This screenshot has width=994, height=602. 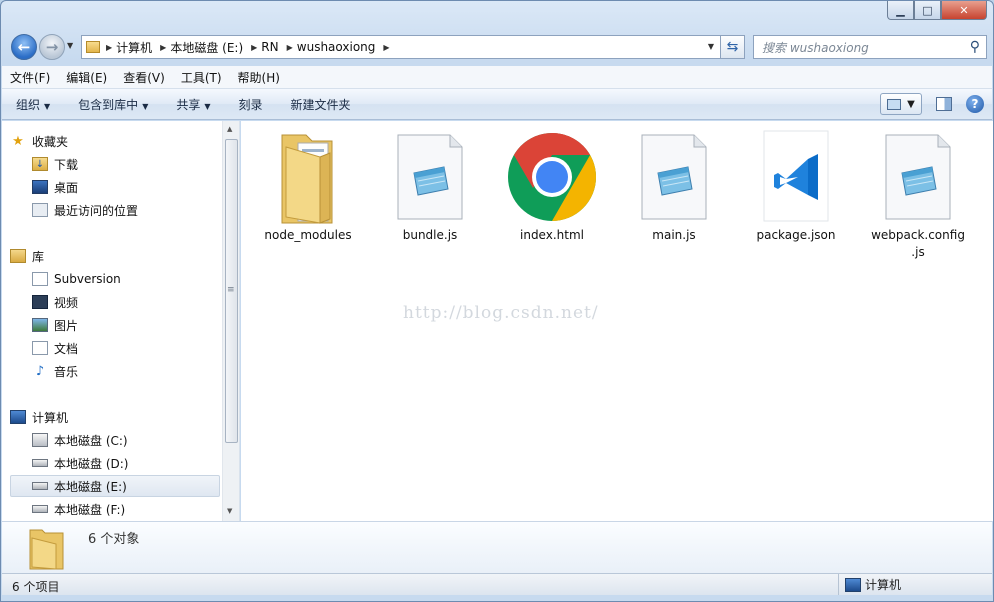 What do you see at coordinates (870, 47) in the screenshot?
I see `search-box: 搜索 wushaoxiong ⚲` at bounding box center [870, 47].